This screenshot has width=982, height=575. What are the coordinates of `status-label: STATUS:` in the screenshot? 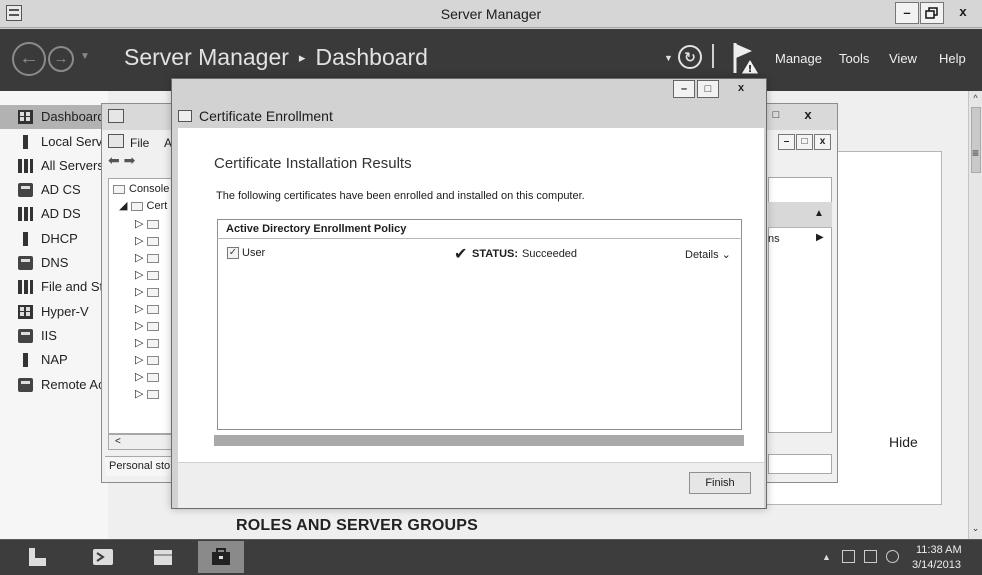 It's located at (495, 254).